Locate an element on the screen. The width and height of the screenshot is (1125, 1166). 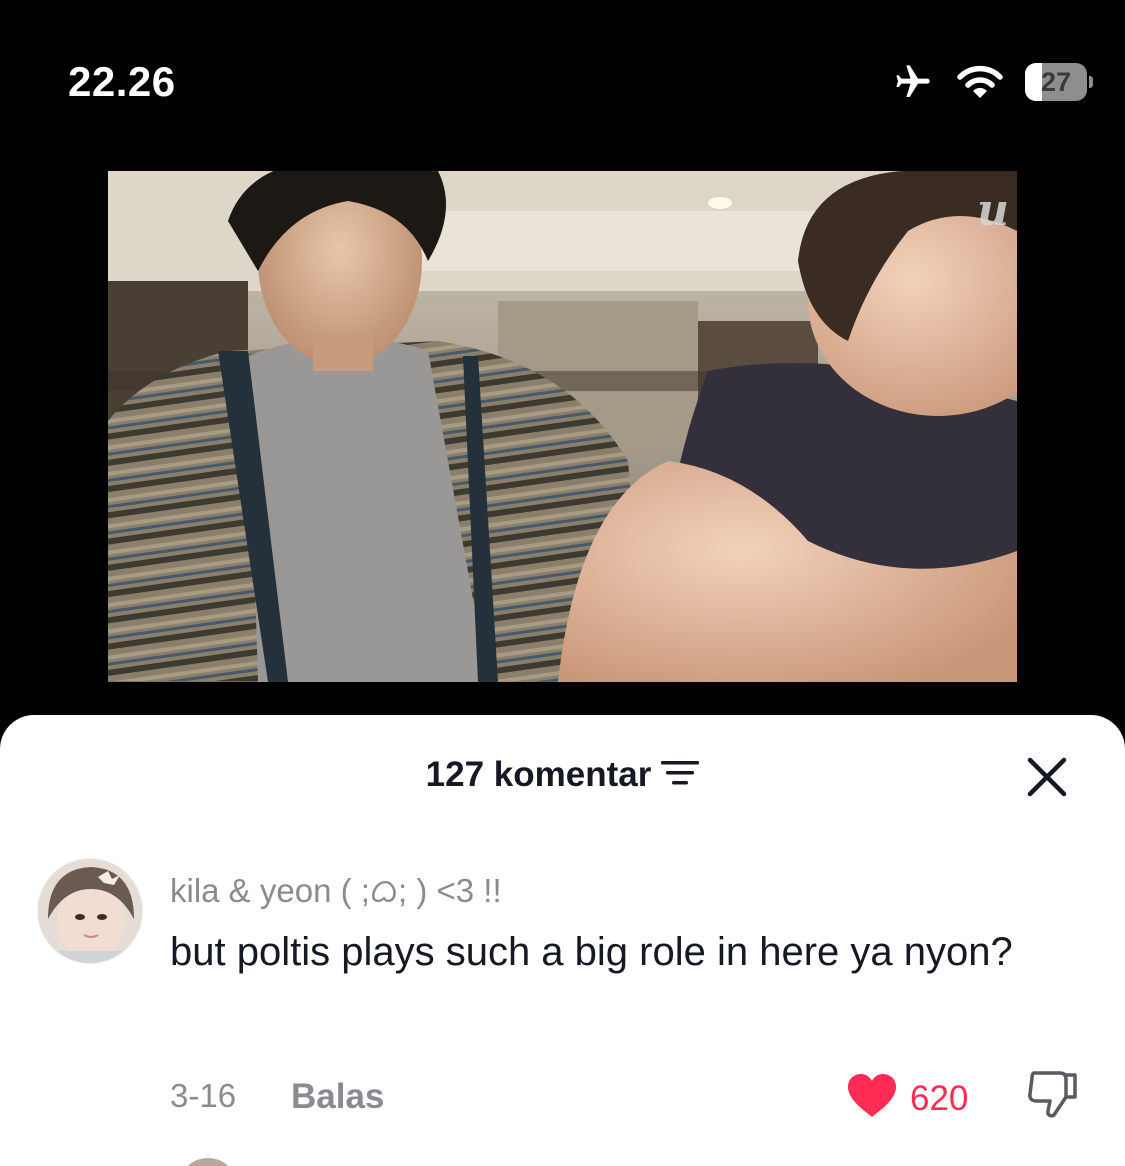
comment-count-label: 127 komentar is located at coordinates (538, 774).